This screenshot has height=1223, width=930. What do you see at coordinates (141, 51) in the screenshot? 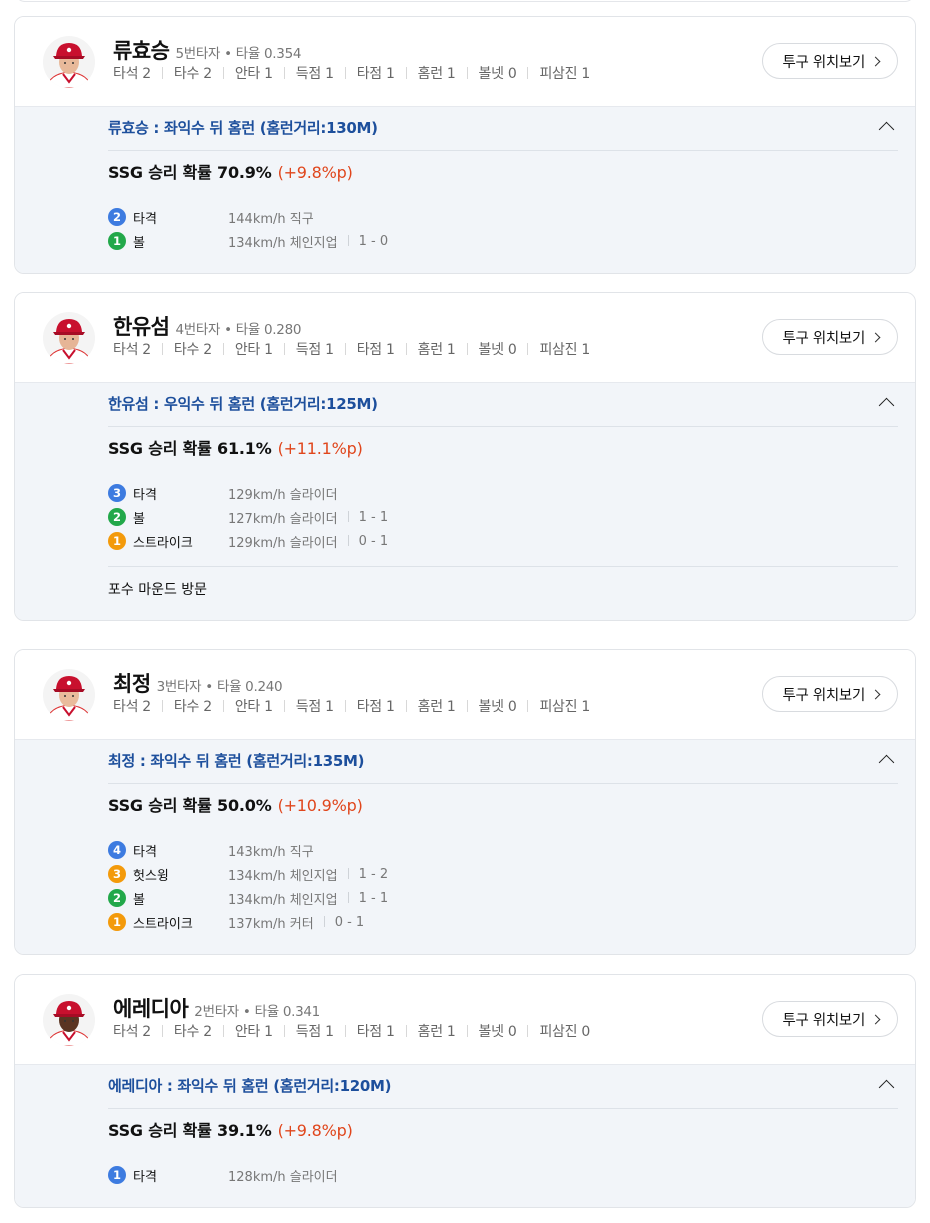
I see `player-name: 류효승` at bounding box center [141, 51].